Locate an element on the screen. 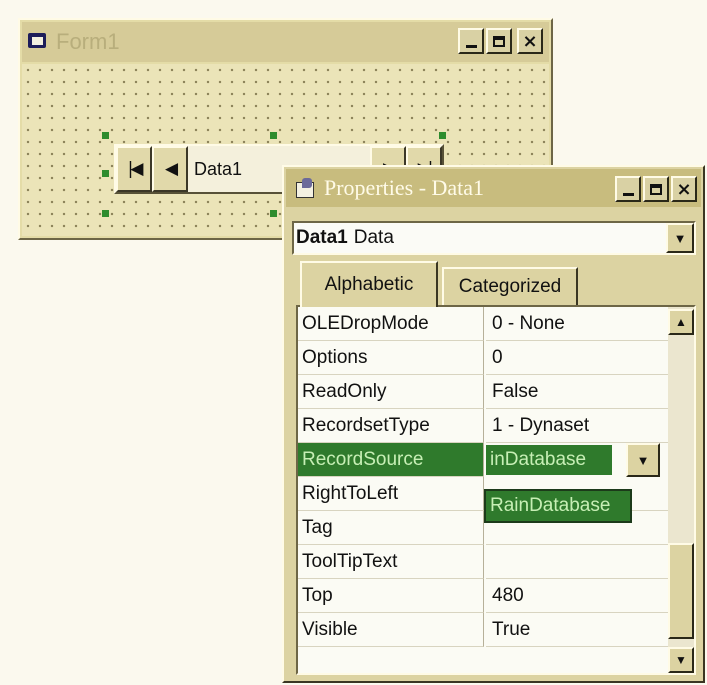 This screenshot has height=685, width=707. properties-caption-buttons: × is located at coordinates (656, 189).